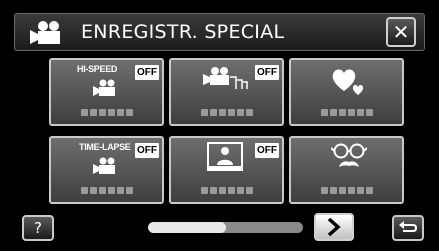 The width and height of the screenshot is (439, 251). I want to click on page-scrollbar, so click(225, 227).